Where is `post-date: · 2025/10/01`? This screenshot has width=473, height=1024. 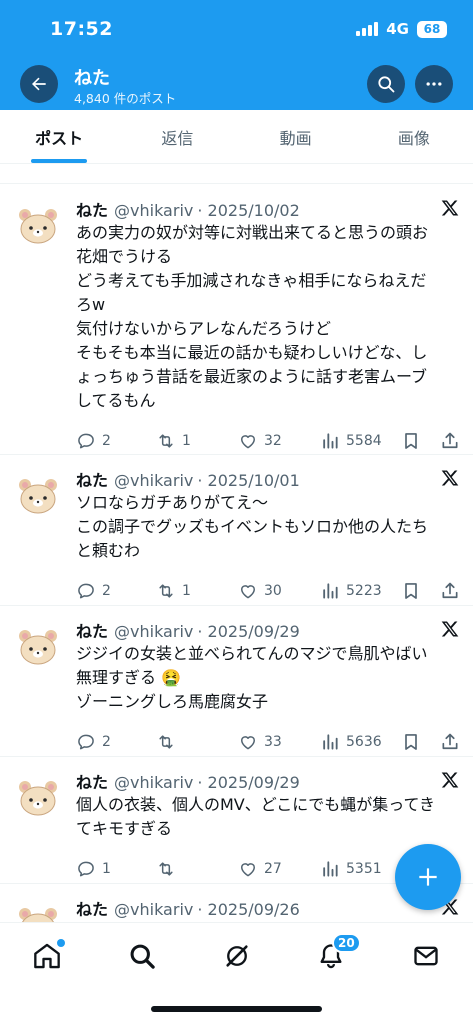
post-date: · 2025/10/01 is located at coordinates (248, 480).